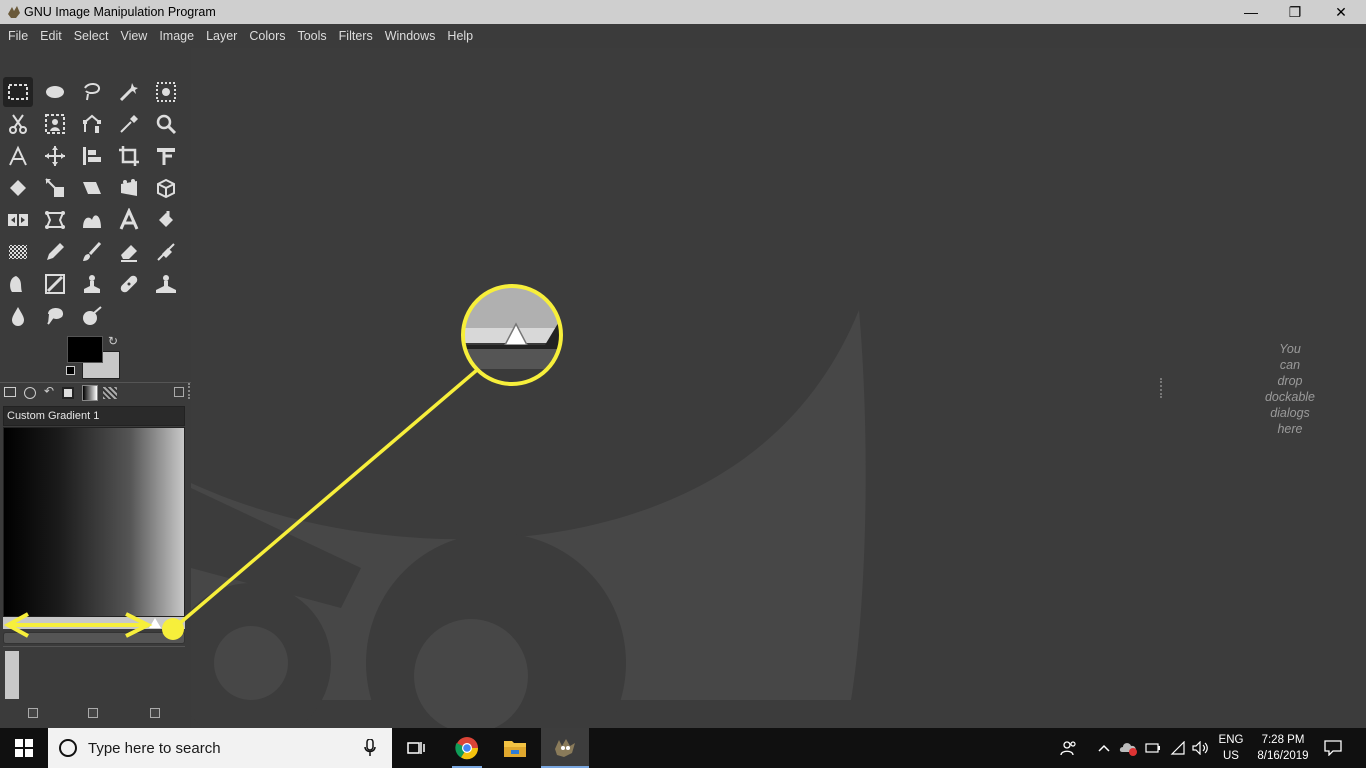  Describe the element at coordinates (1341, 12) in the screenshot. I see `close-button: ✕` at that location.